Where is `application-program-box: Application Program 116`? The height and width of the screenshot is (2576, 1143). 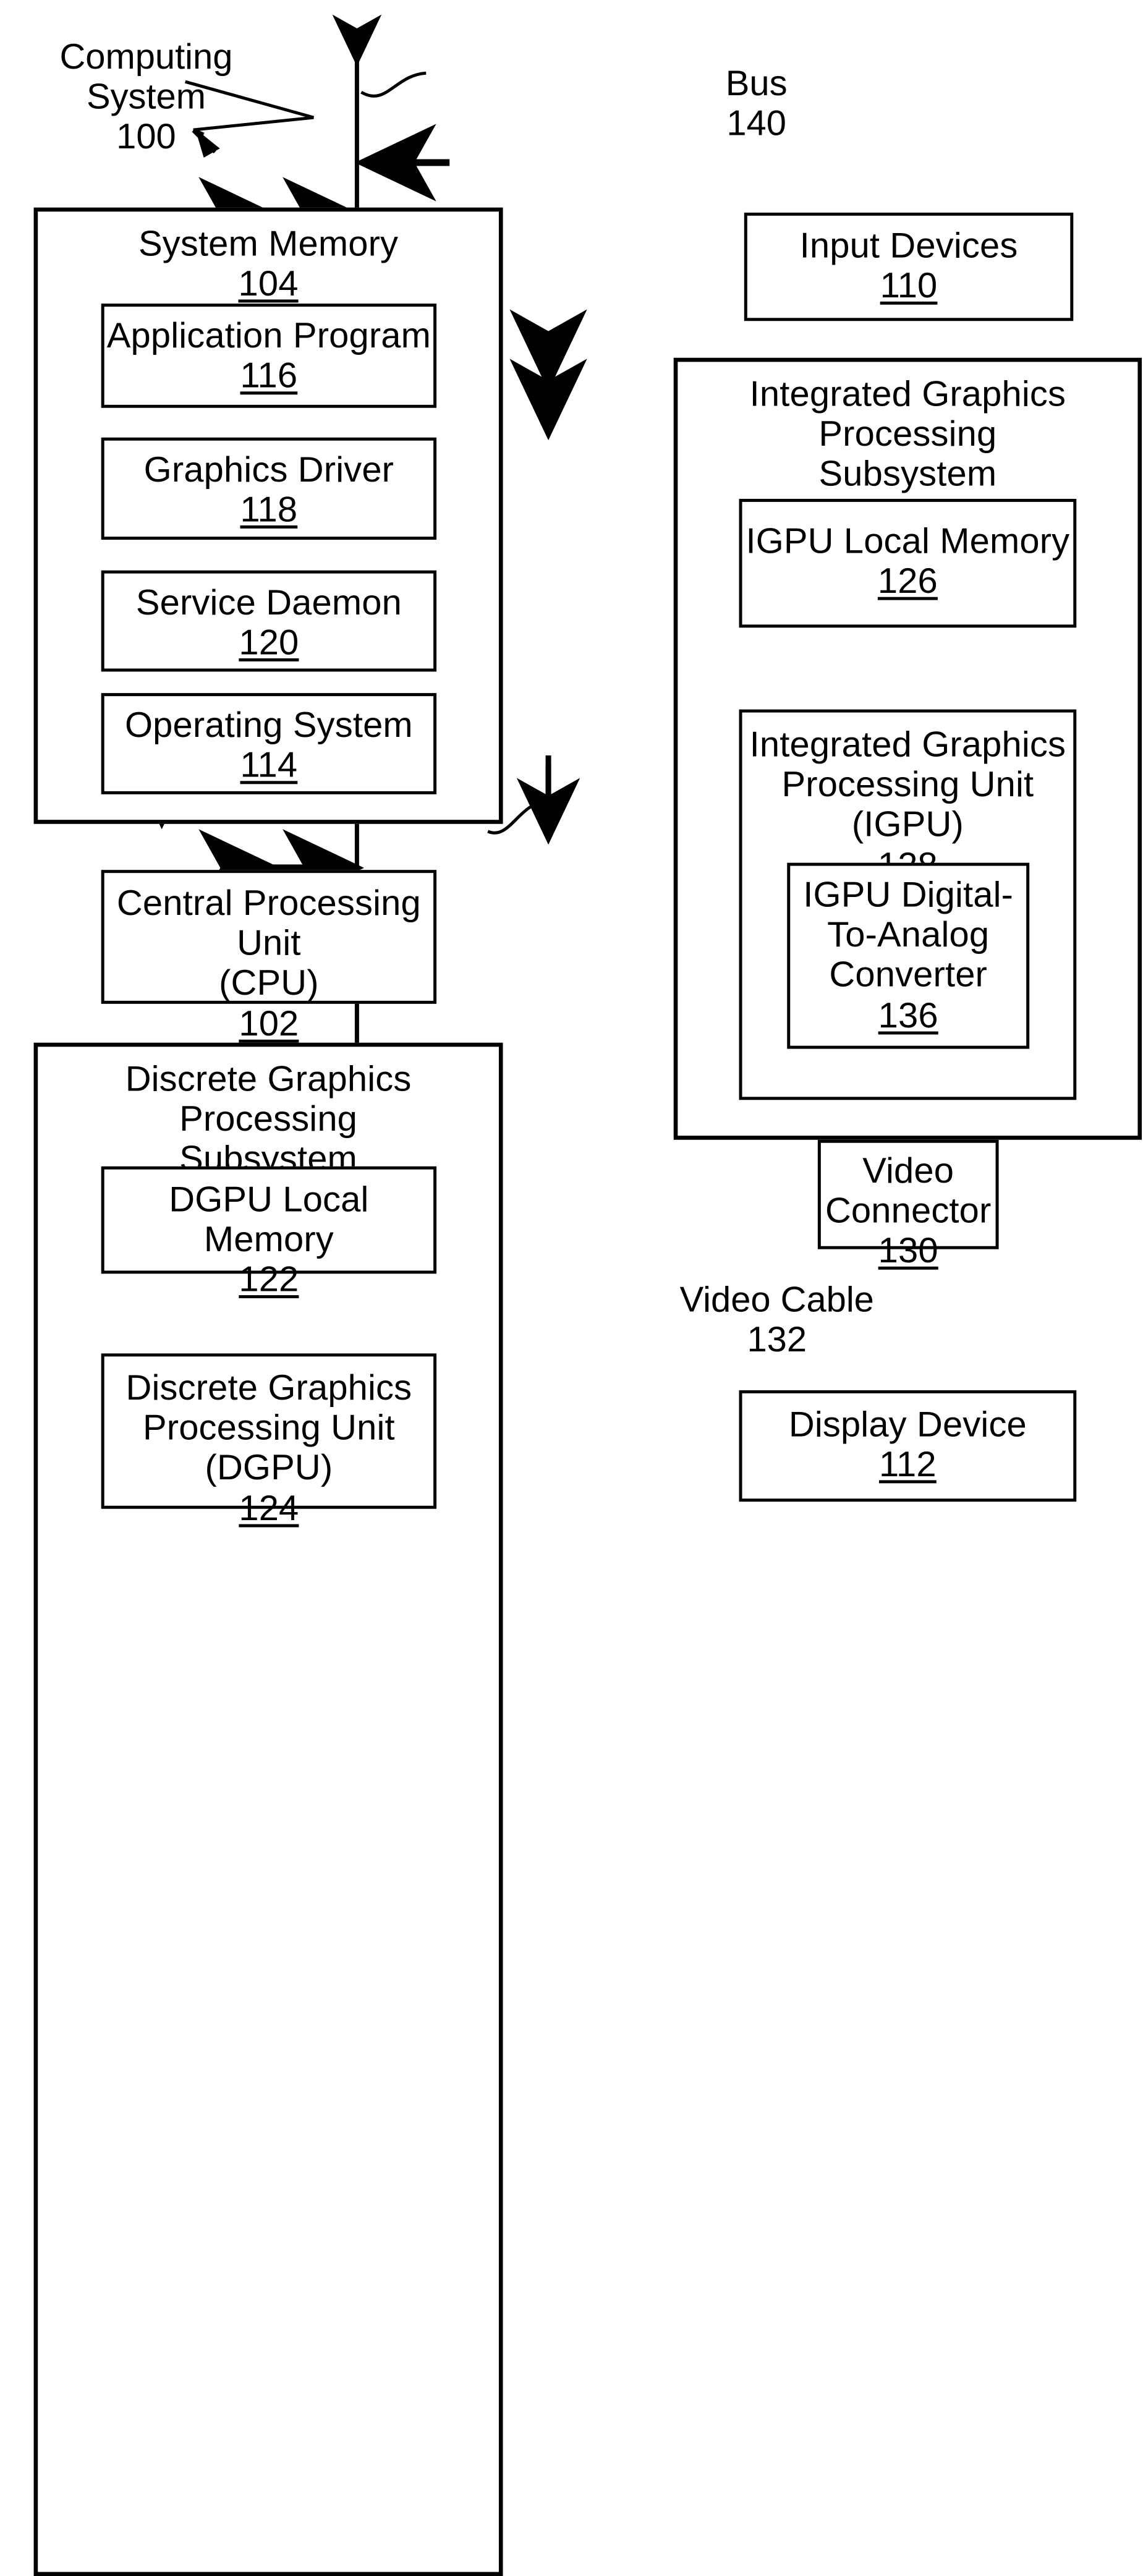 application-program-box: Application Program 116 is located at coordinates (269, 356).